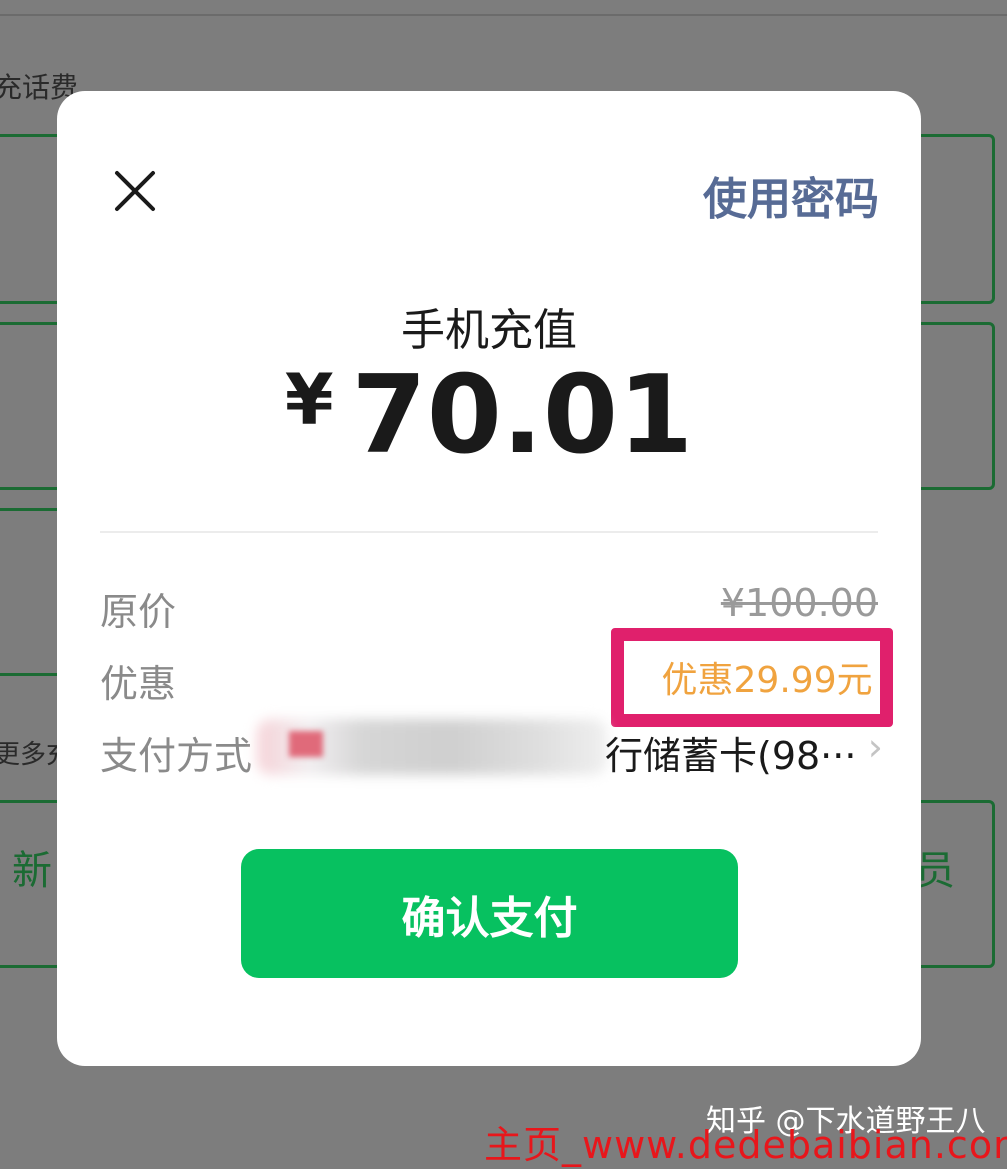  I want to click on payment-amount: ¥70.01, so click(489, 415).